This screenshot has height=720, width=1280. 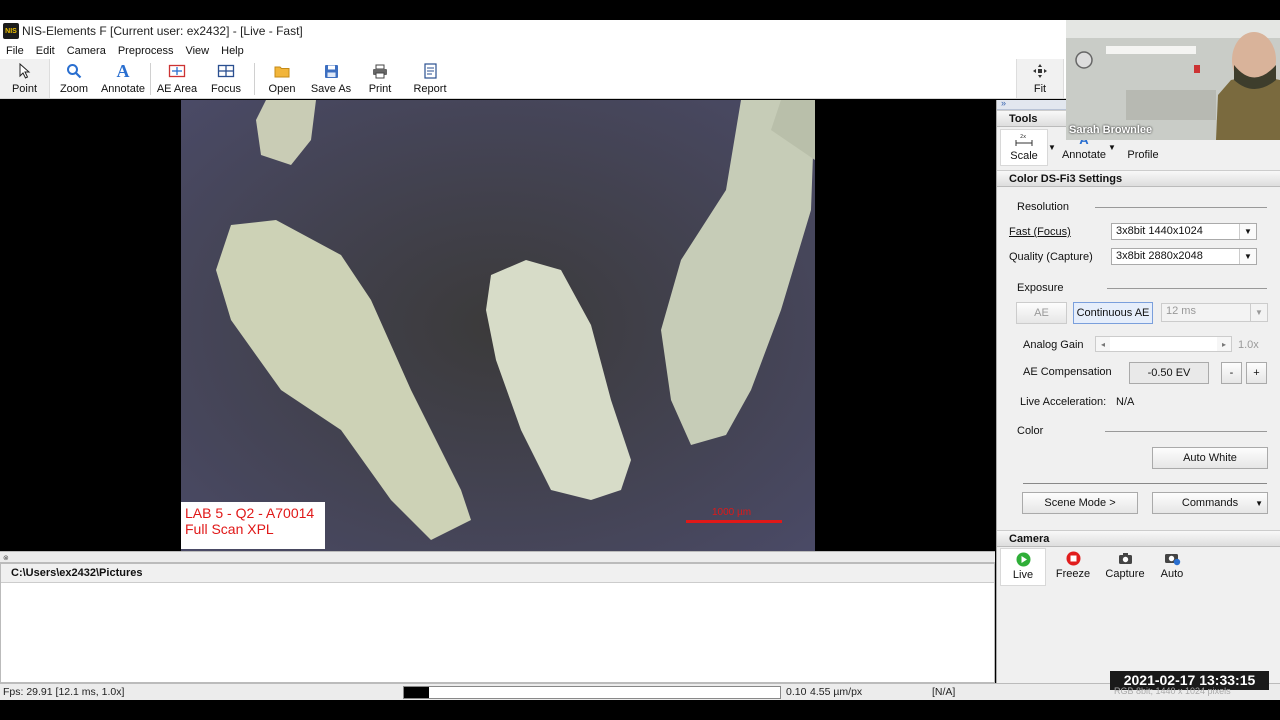 What do you see at coordinates (331, 78) in the screenshot?
I see `save-as-button: Save As` at bounding box center [331, 78].